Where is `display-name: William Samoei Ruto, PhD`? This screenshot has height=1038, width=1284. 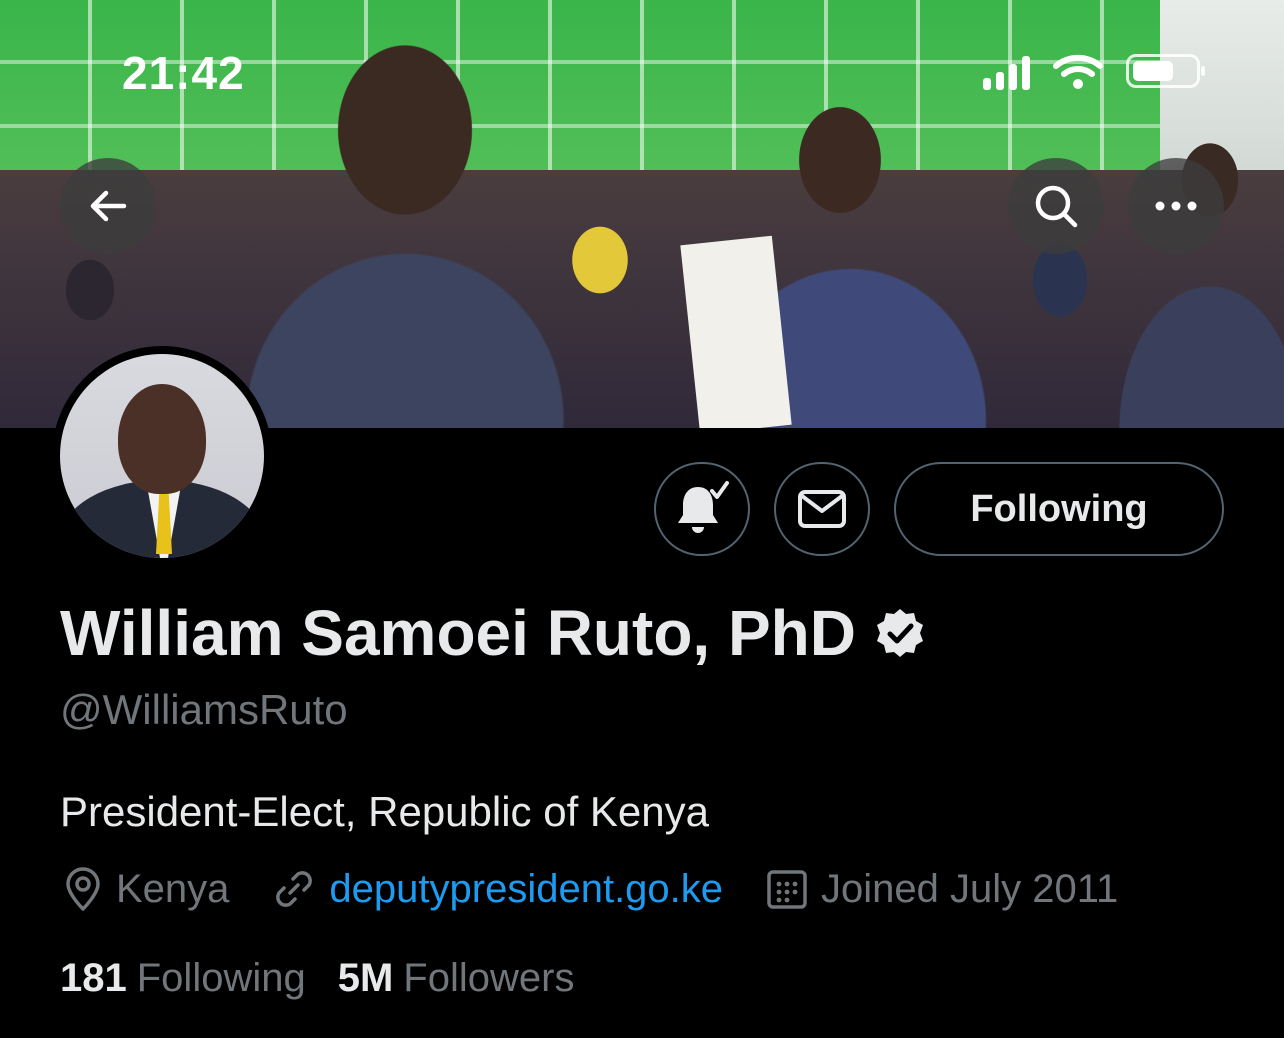
display-name: William Samoei Ruto, PhD is located at coordinates (458, 633).